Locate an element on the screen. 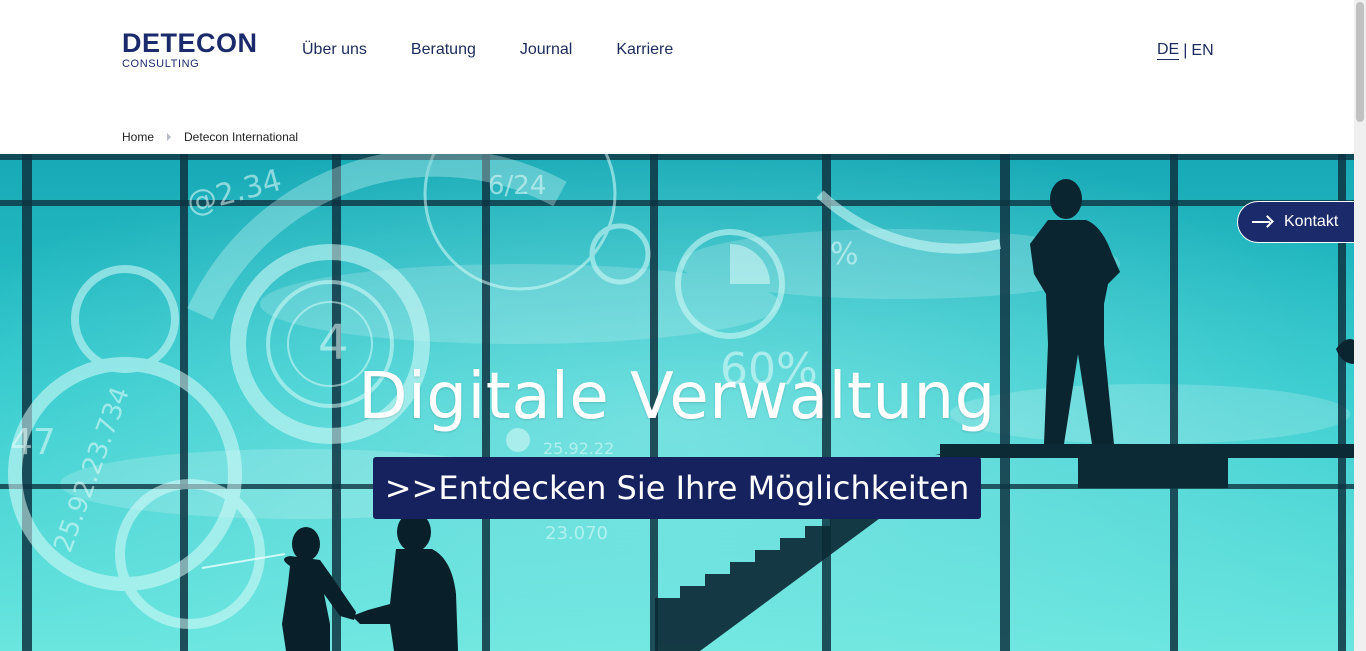  scrollbar-thumb is located at coordinates (1360, 62).